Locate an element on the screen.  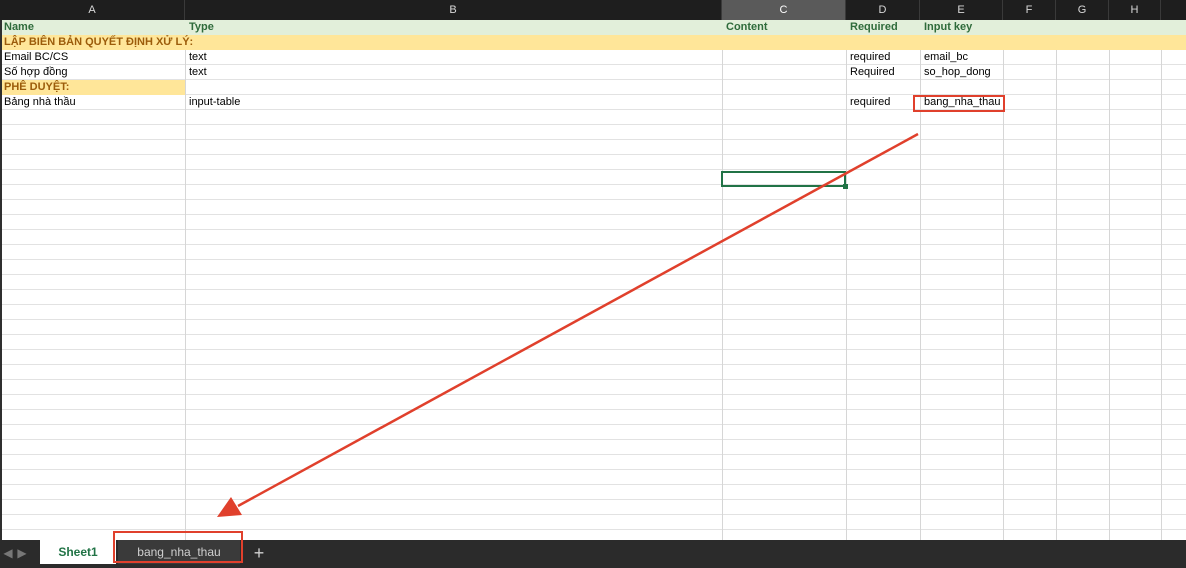
row-header-edge is located at coordinates (1, 280).